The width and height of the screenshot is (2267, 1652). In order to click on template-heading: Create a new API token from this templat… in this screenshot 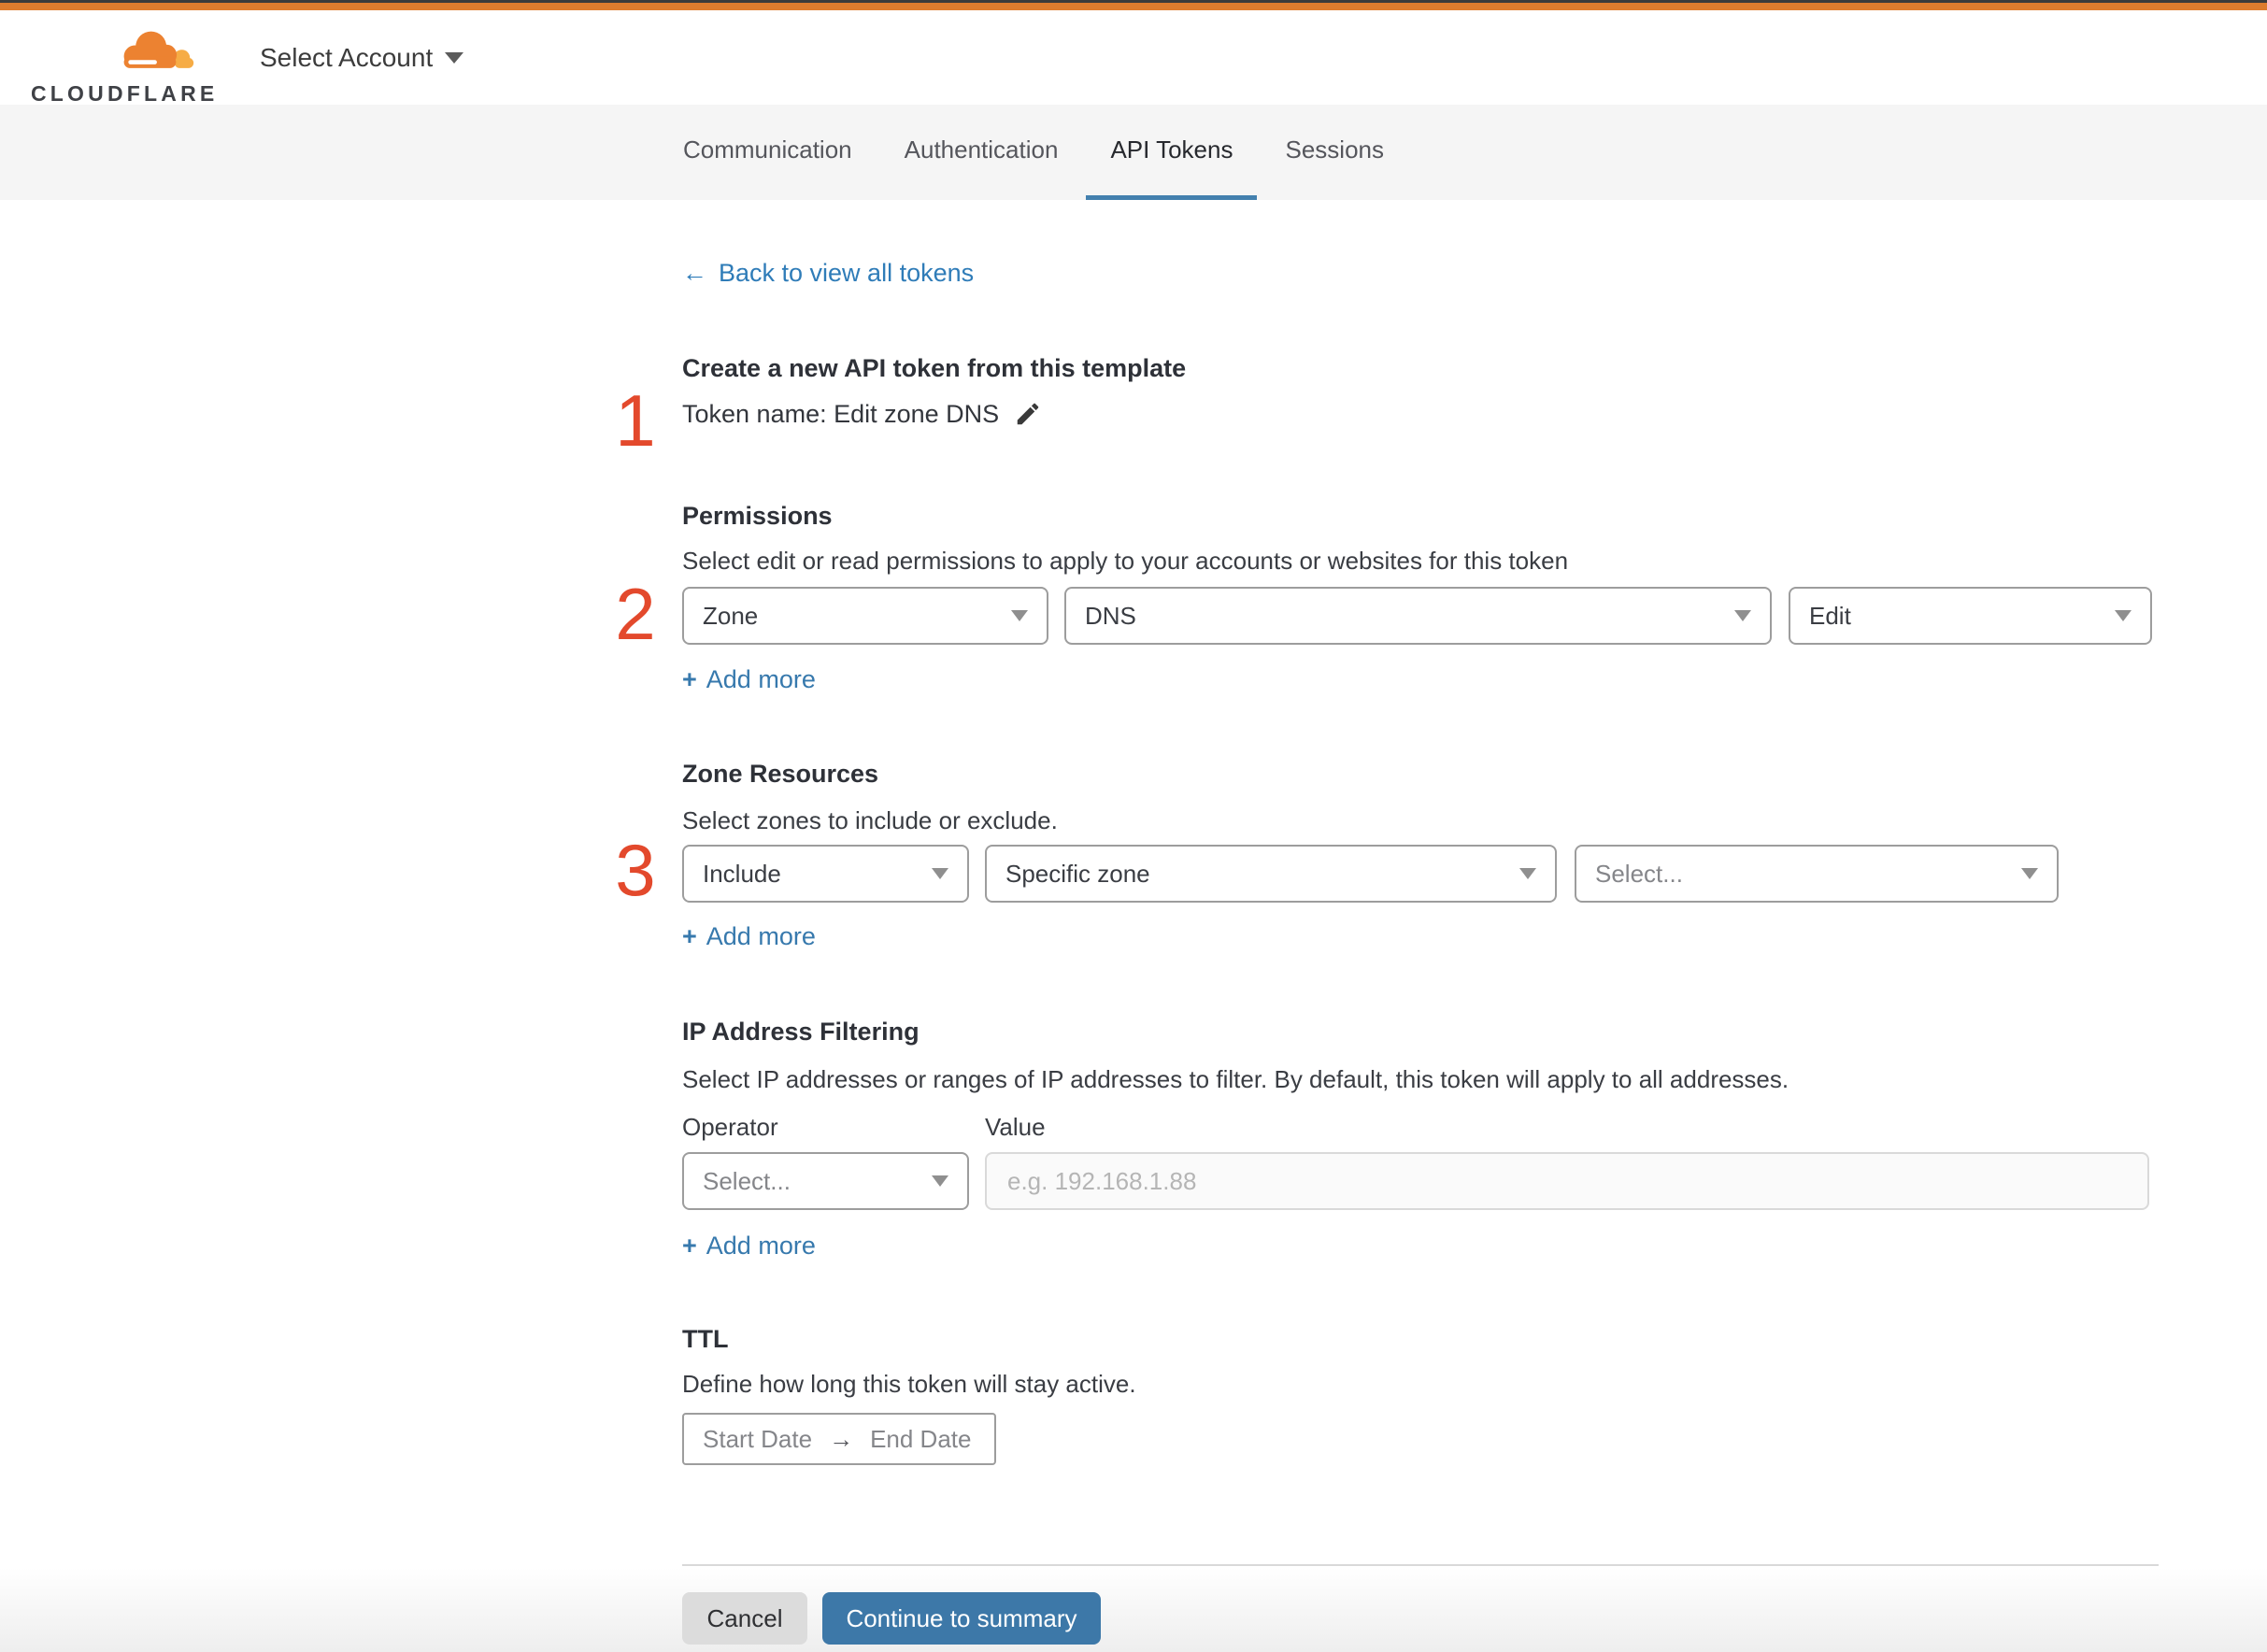, I will do `click(935, 368)`.